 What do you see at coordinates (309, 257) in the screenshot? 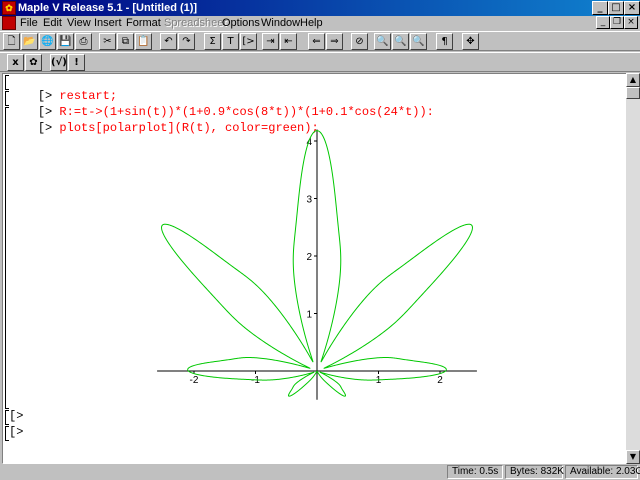
I see `y-tick-label: 2` at bounding box center [309, 257].